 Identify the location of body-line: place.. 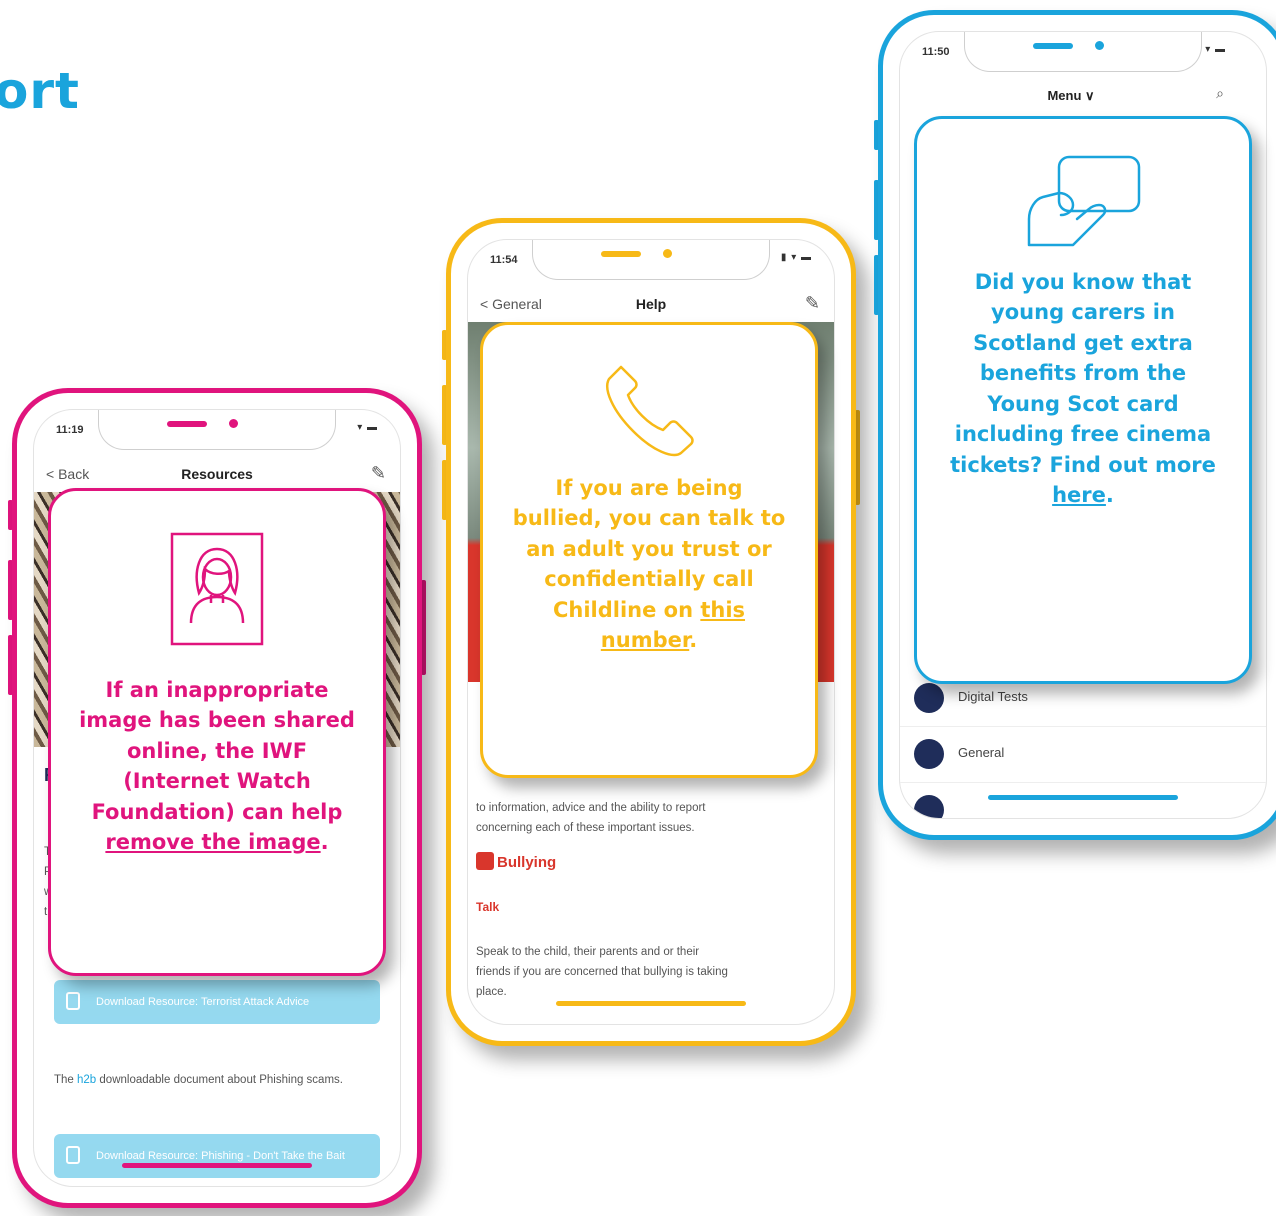
(491, 992).